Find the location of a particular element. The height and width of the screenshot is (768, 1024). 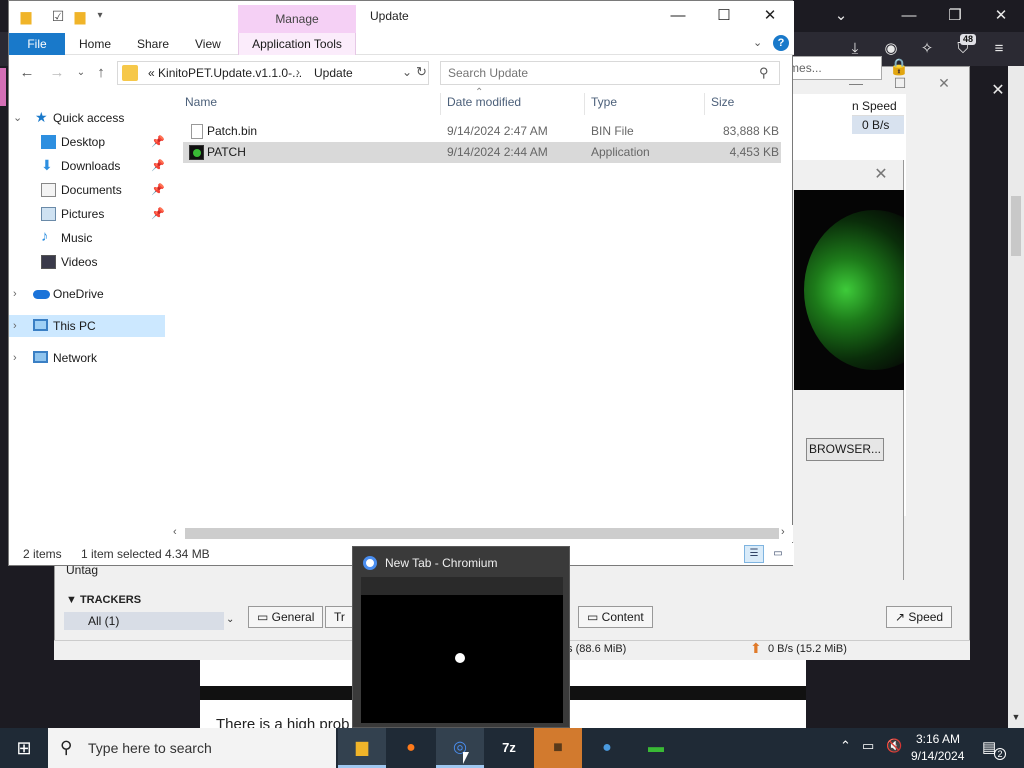

nav-videos: Videos is located at coordinates (87, 262).